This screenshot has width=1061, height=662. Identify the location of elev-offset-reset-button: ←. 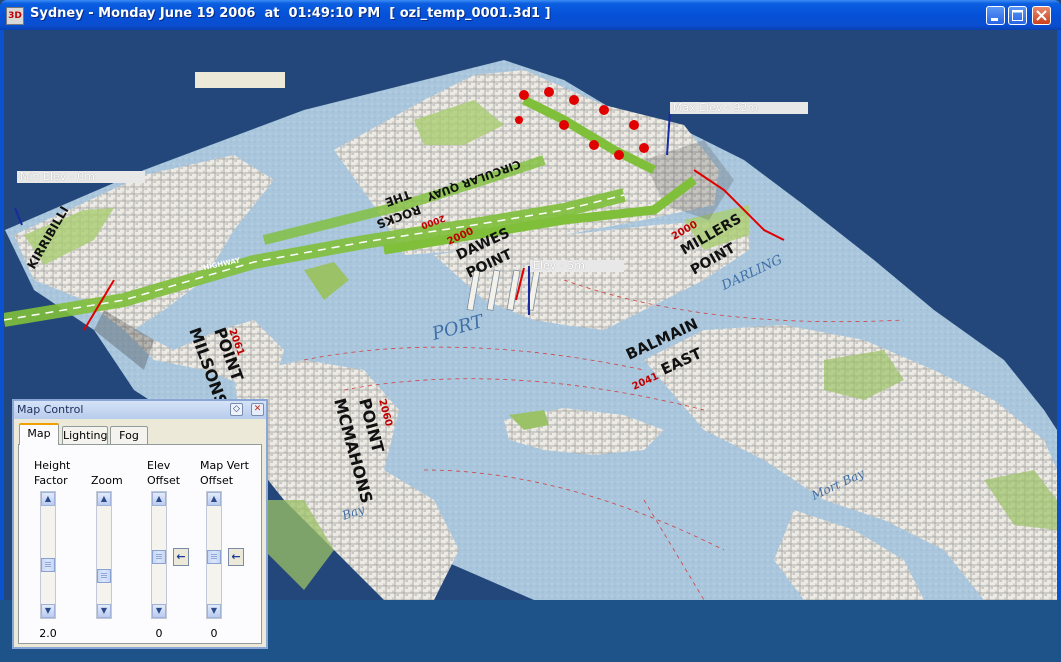
(181, 557).